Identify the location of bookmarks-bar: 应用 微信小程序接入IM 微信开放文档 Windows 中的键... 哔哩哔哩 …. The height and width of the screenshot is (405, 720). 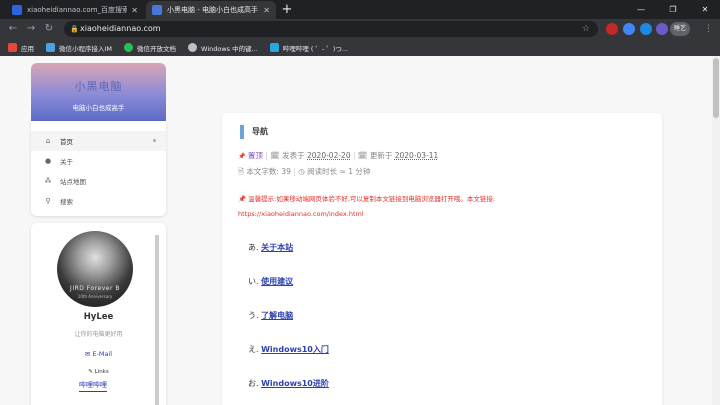
(360, 47).